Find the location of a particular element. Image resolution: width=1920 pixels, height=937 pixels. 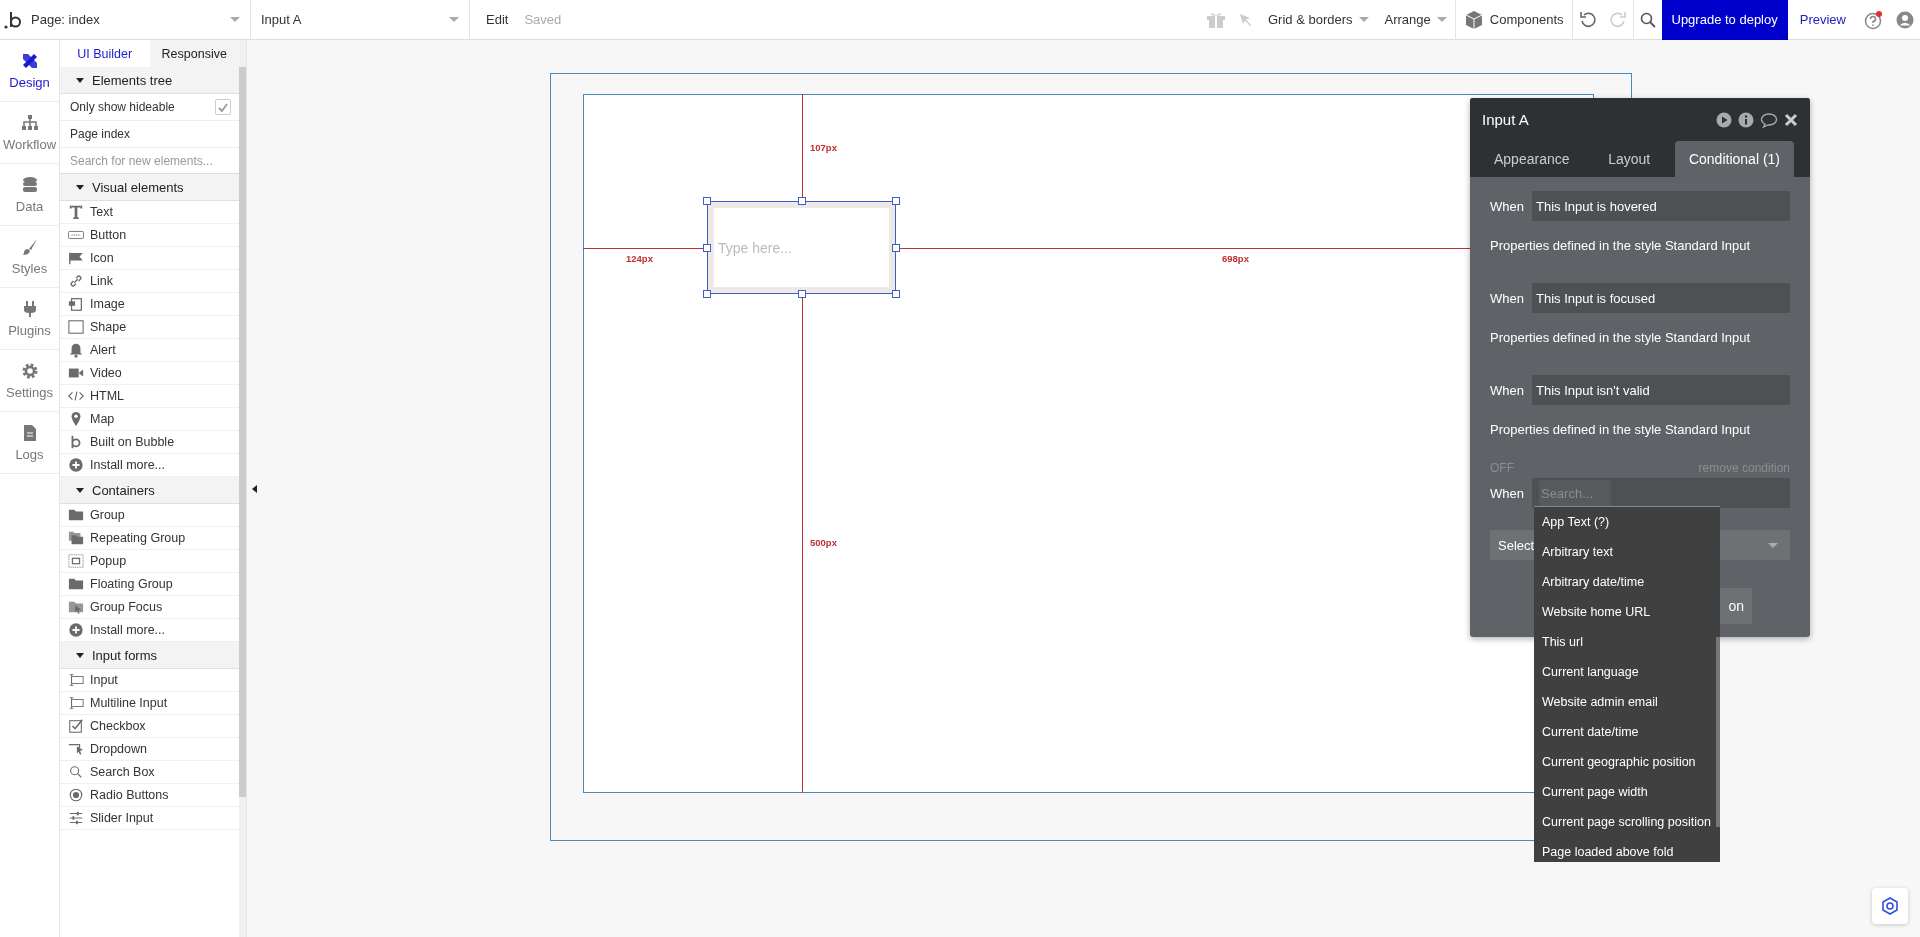

dropdown-option: This url is located at coordinates (1625, 642).